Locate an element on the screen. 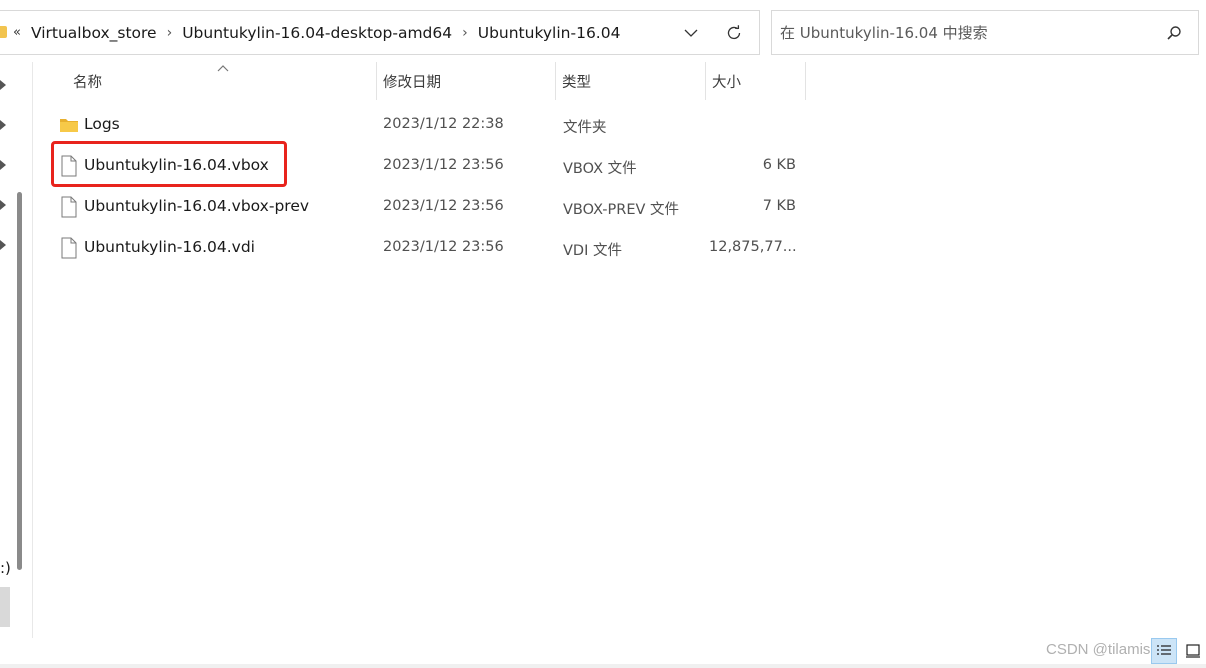  file-type: VDI 文件 is located at coordinates (592, 251).